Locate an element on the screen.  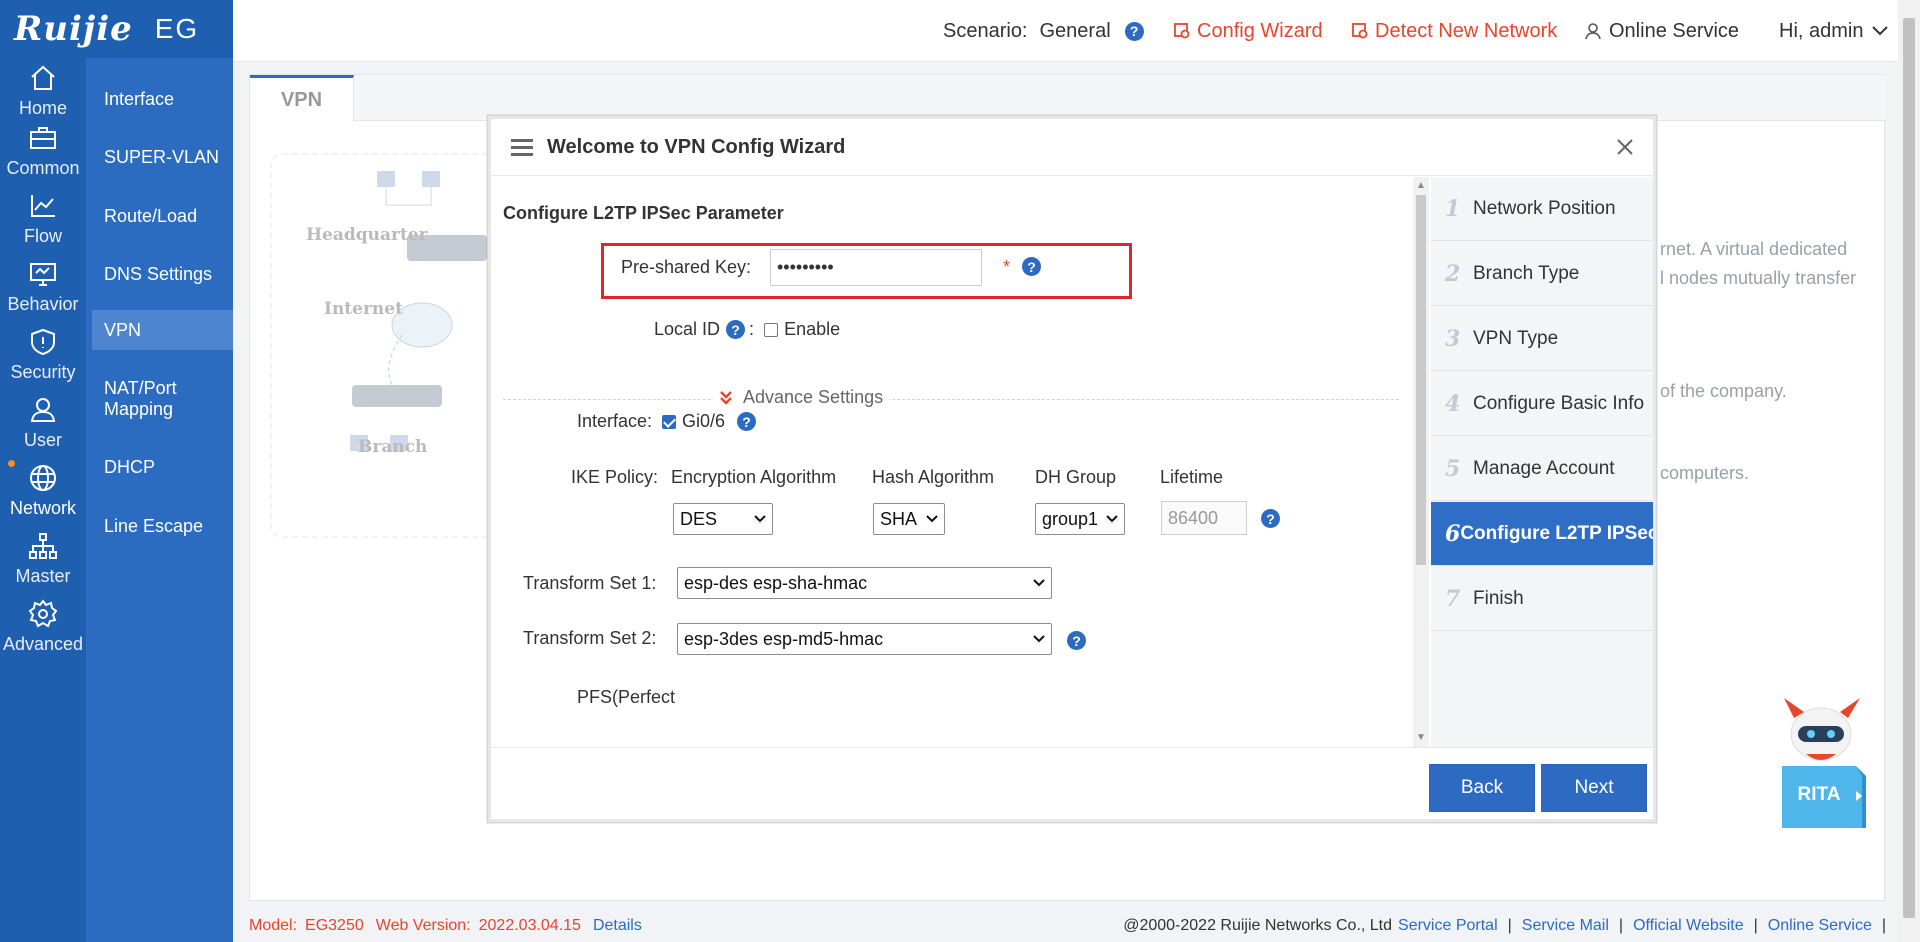
rail-label: Security is located at coordinates (43, 372).